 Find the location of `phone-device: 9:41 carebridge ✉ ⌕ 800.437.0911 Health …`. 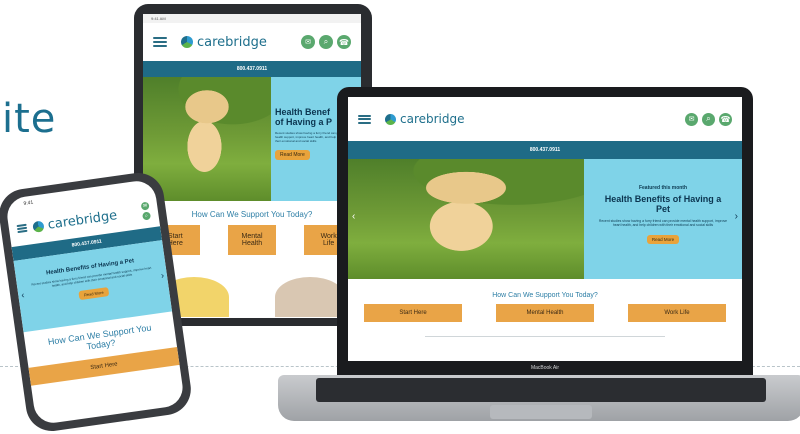

phone-device: 9:41 carebridge ✉ ⌕ 800.437.0911 Health … is located at coordinates (97, 301).